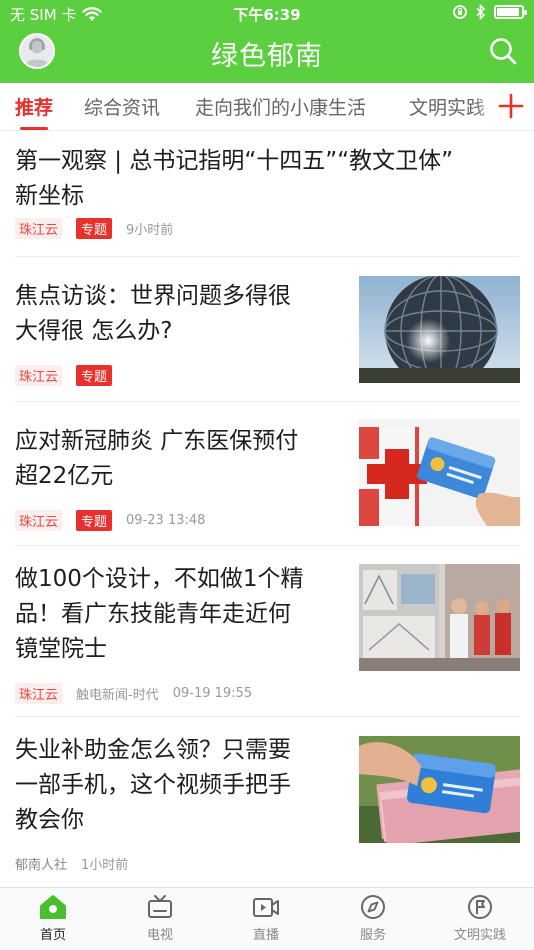 This screenshot has width=534, height=950. What do you see at coordinates (481, 12) in the screenshot?
I see `bluetooth-icon` at bounding box center [481, 12].